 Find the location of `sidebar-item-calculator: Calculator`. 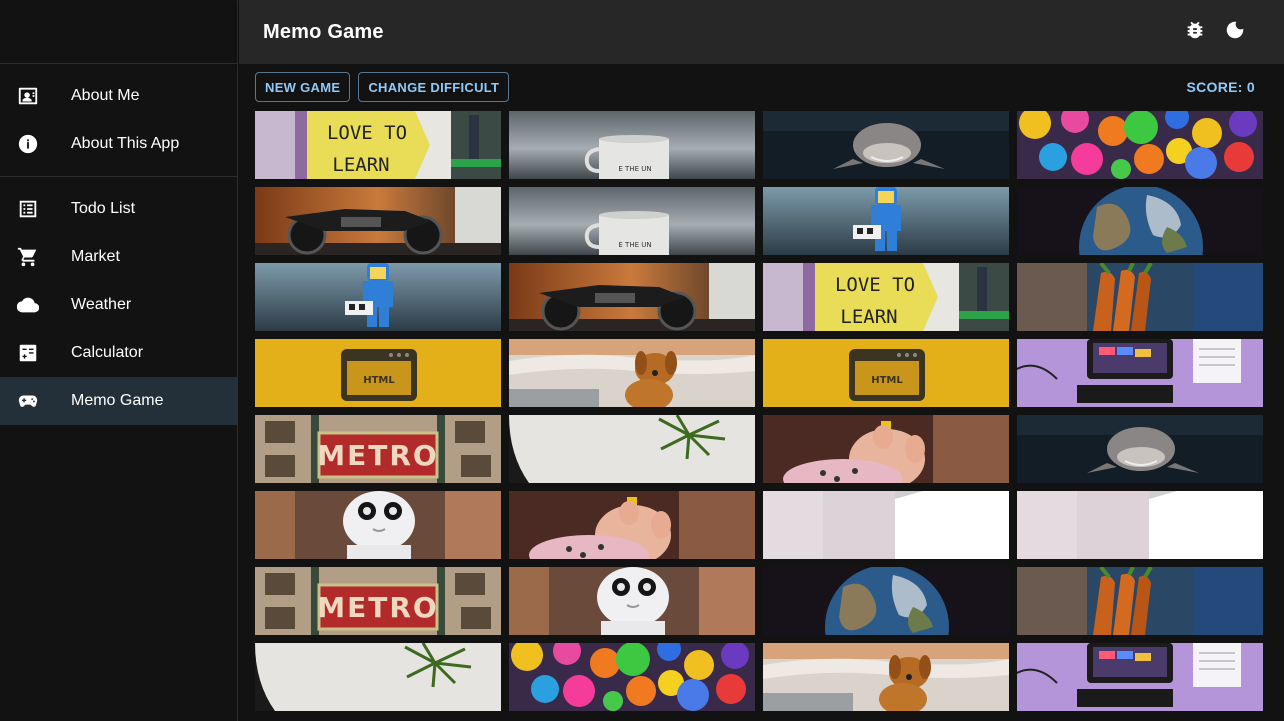

sidebar-item-calculator: Calculator is located at coordinates (118, 353).